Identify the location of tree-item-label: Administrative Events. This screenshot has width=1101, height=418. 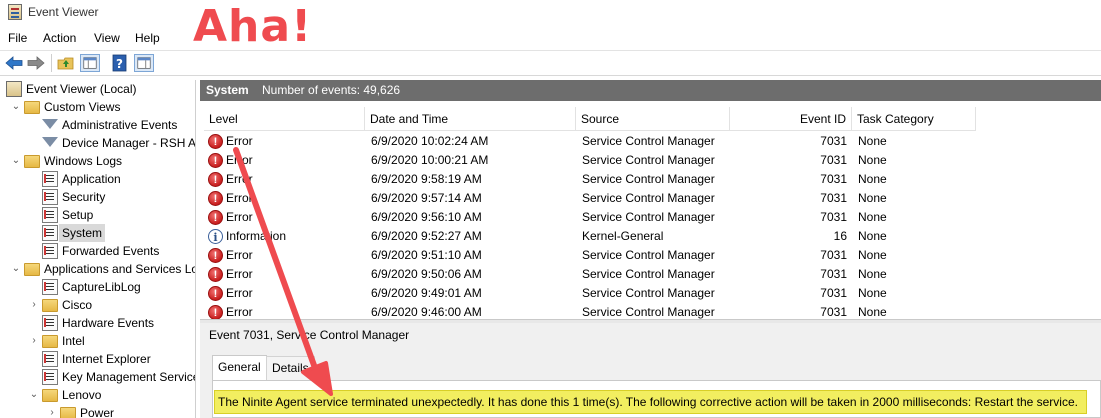
(120, 125).